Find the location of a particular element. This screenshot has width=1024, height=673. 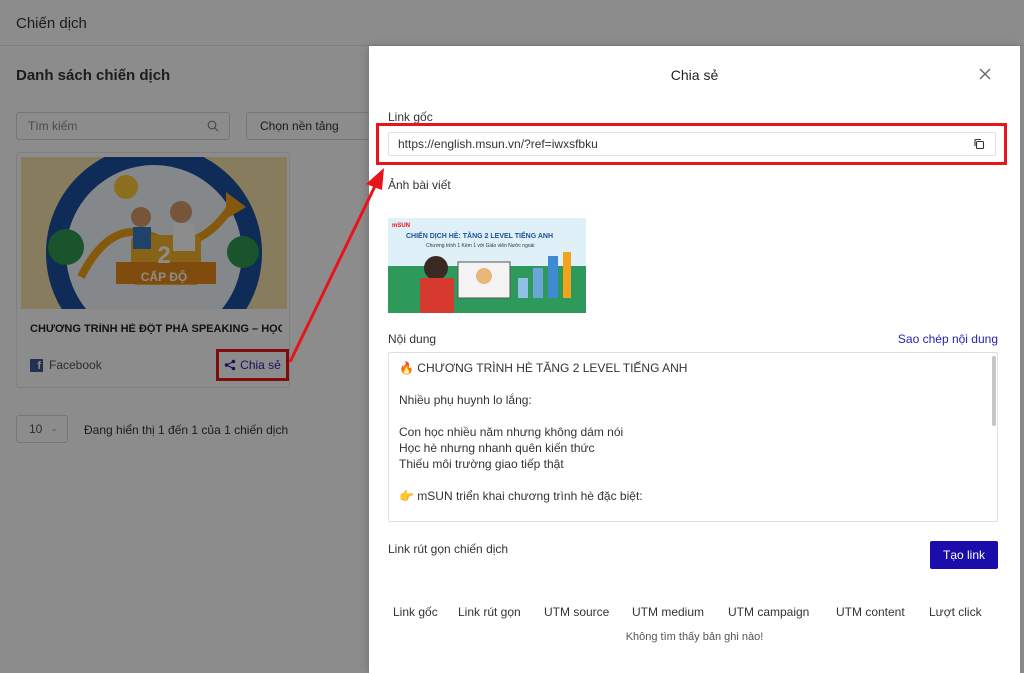

original-link-label: Link gốc is located at coordinates (410, 117).